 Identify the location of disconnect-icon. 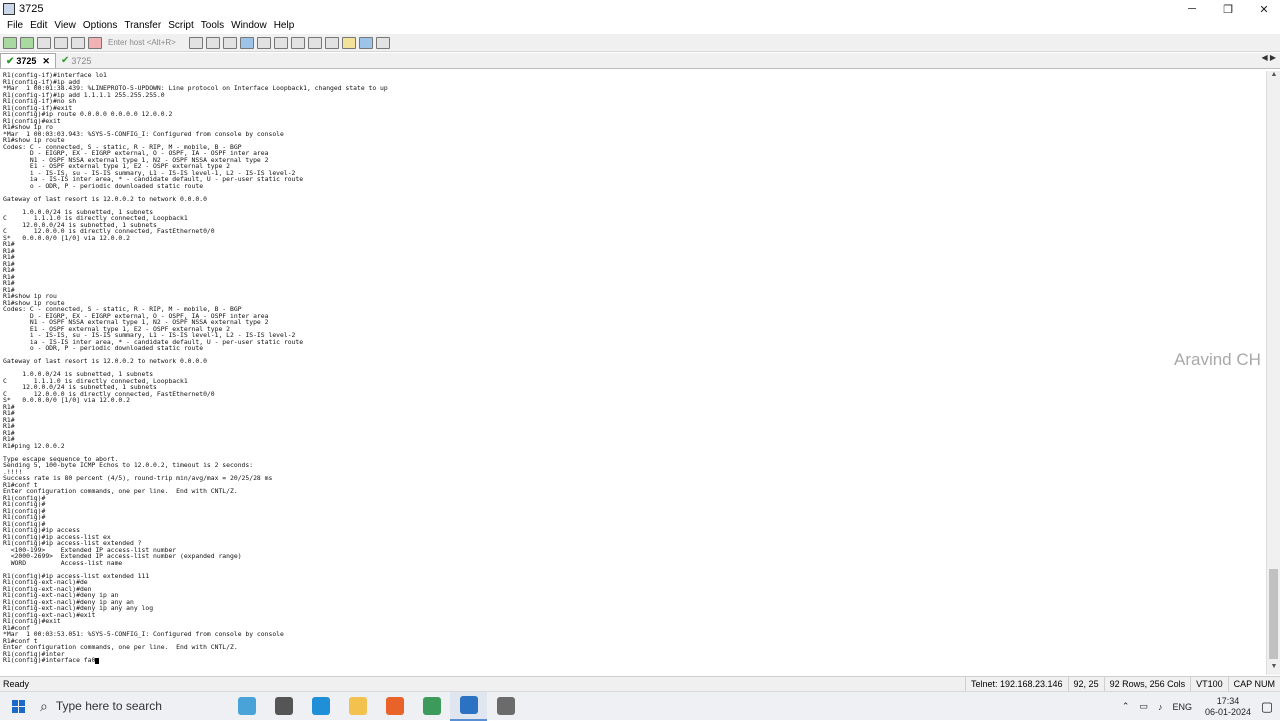
(95, 42).